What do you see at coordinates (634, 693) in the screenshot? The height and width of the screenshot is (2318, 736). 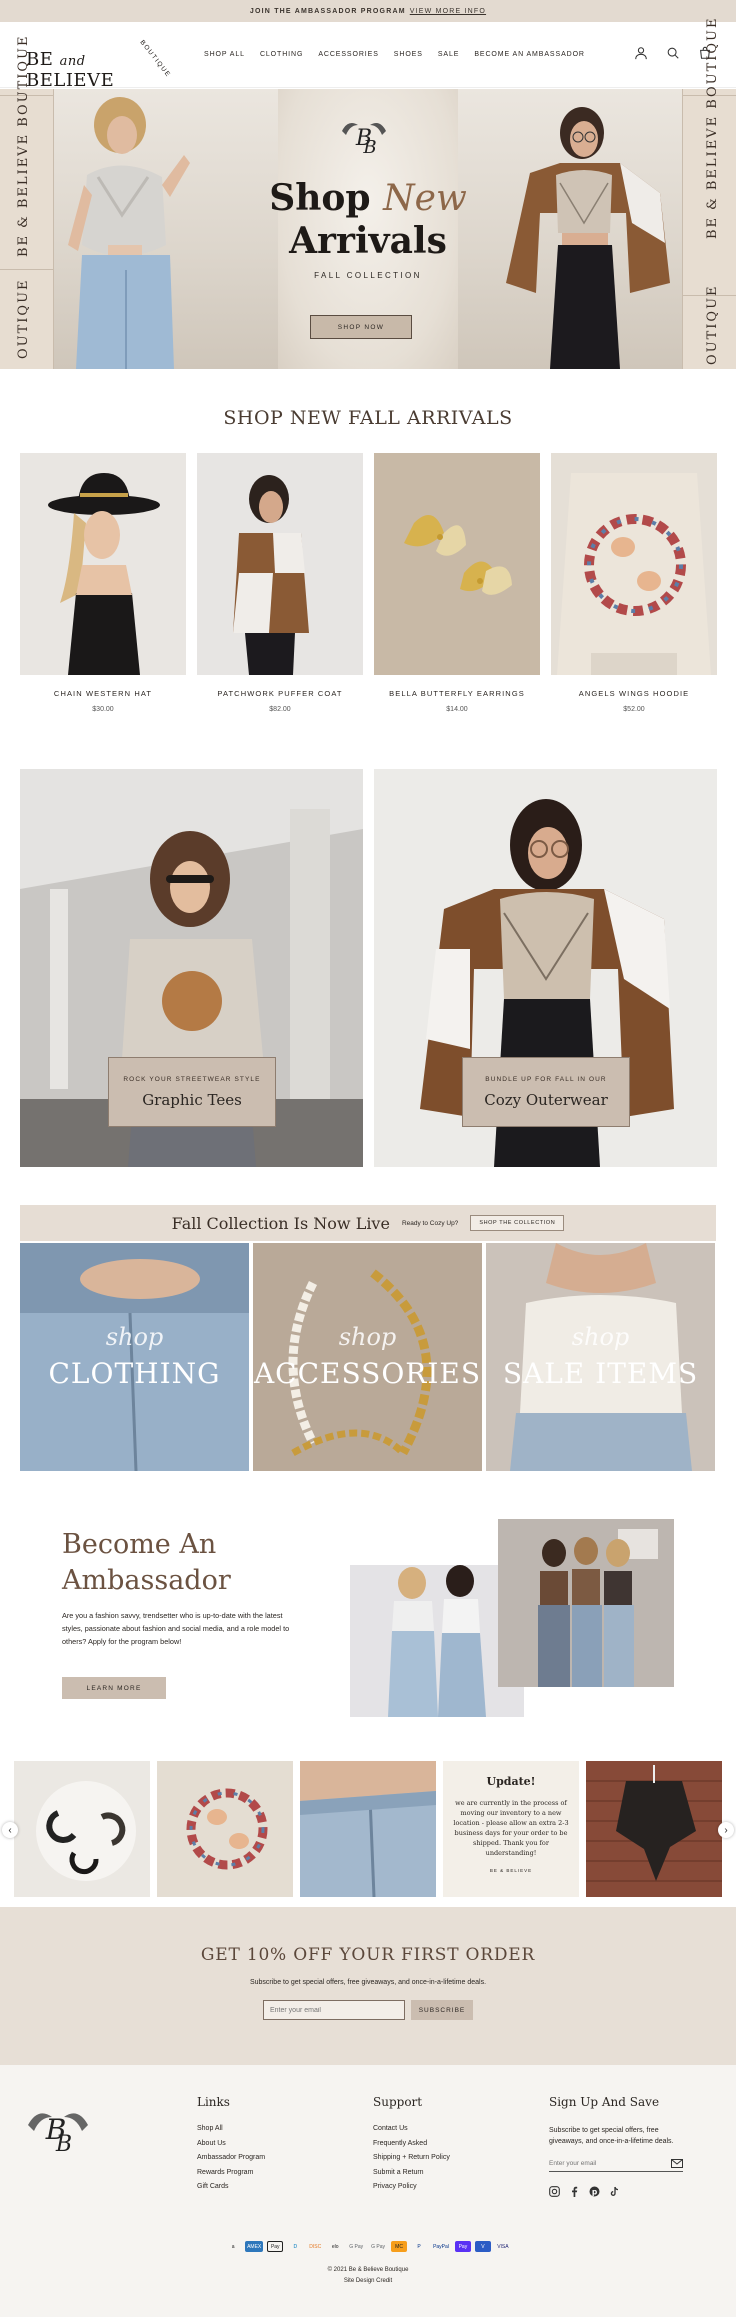 I see `product-name: ANGELS WINGS HOODIE` at bounding box center [634, 693].